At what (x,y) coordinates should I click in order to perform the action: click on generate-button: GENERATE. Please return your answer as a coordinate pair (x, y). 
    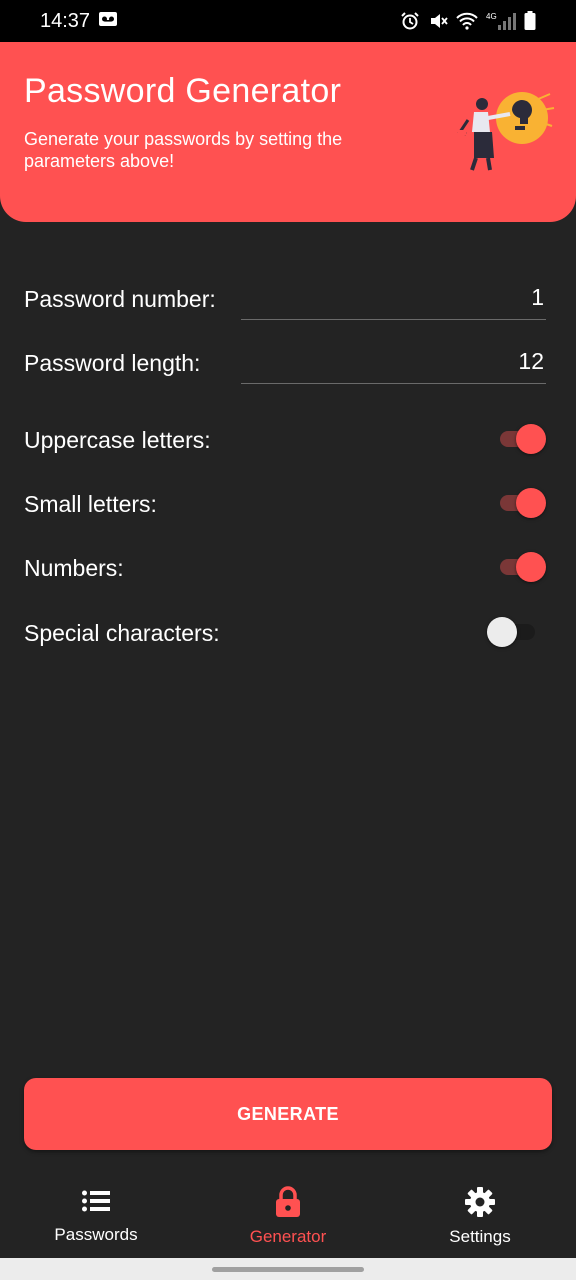
    Looking at the image, I should click on (288, 1114).